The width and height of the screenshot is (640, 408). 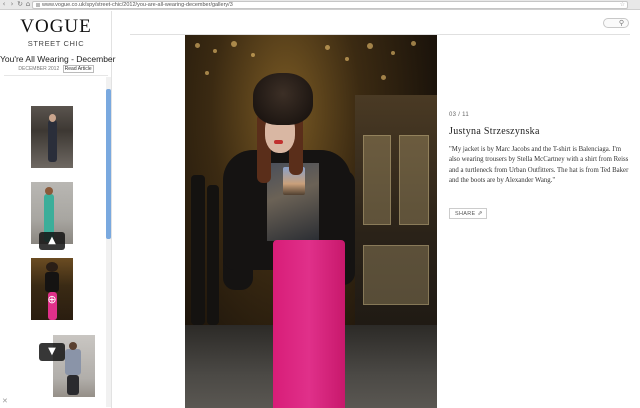 What do you see at coordinates (52, 267) in the screenshot?
I see `thumbnail-figure-hat` at bounding box center [52, 267].